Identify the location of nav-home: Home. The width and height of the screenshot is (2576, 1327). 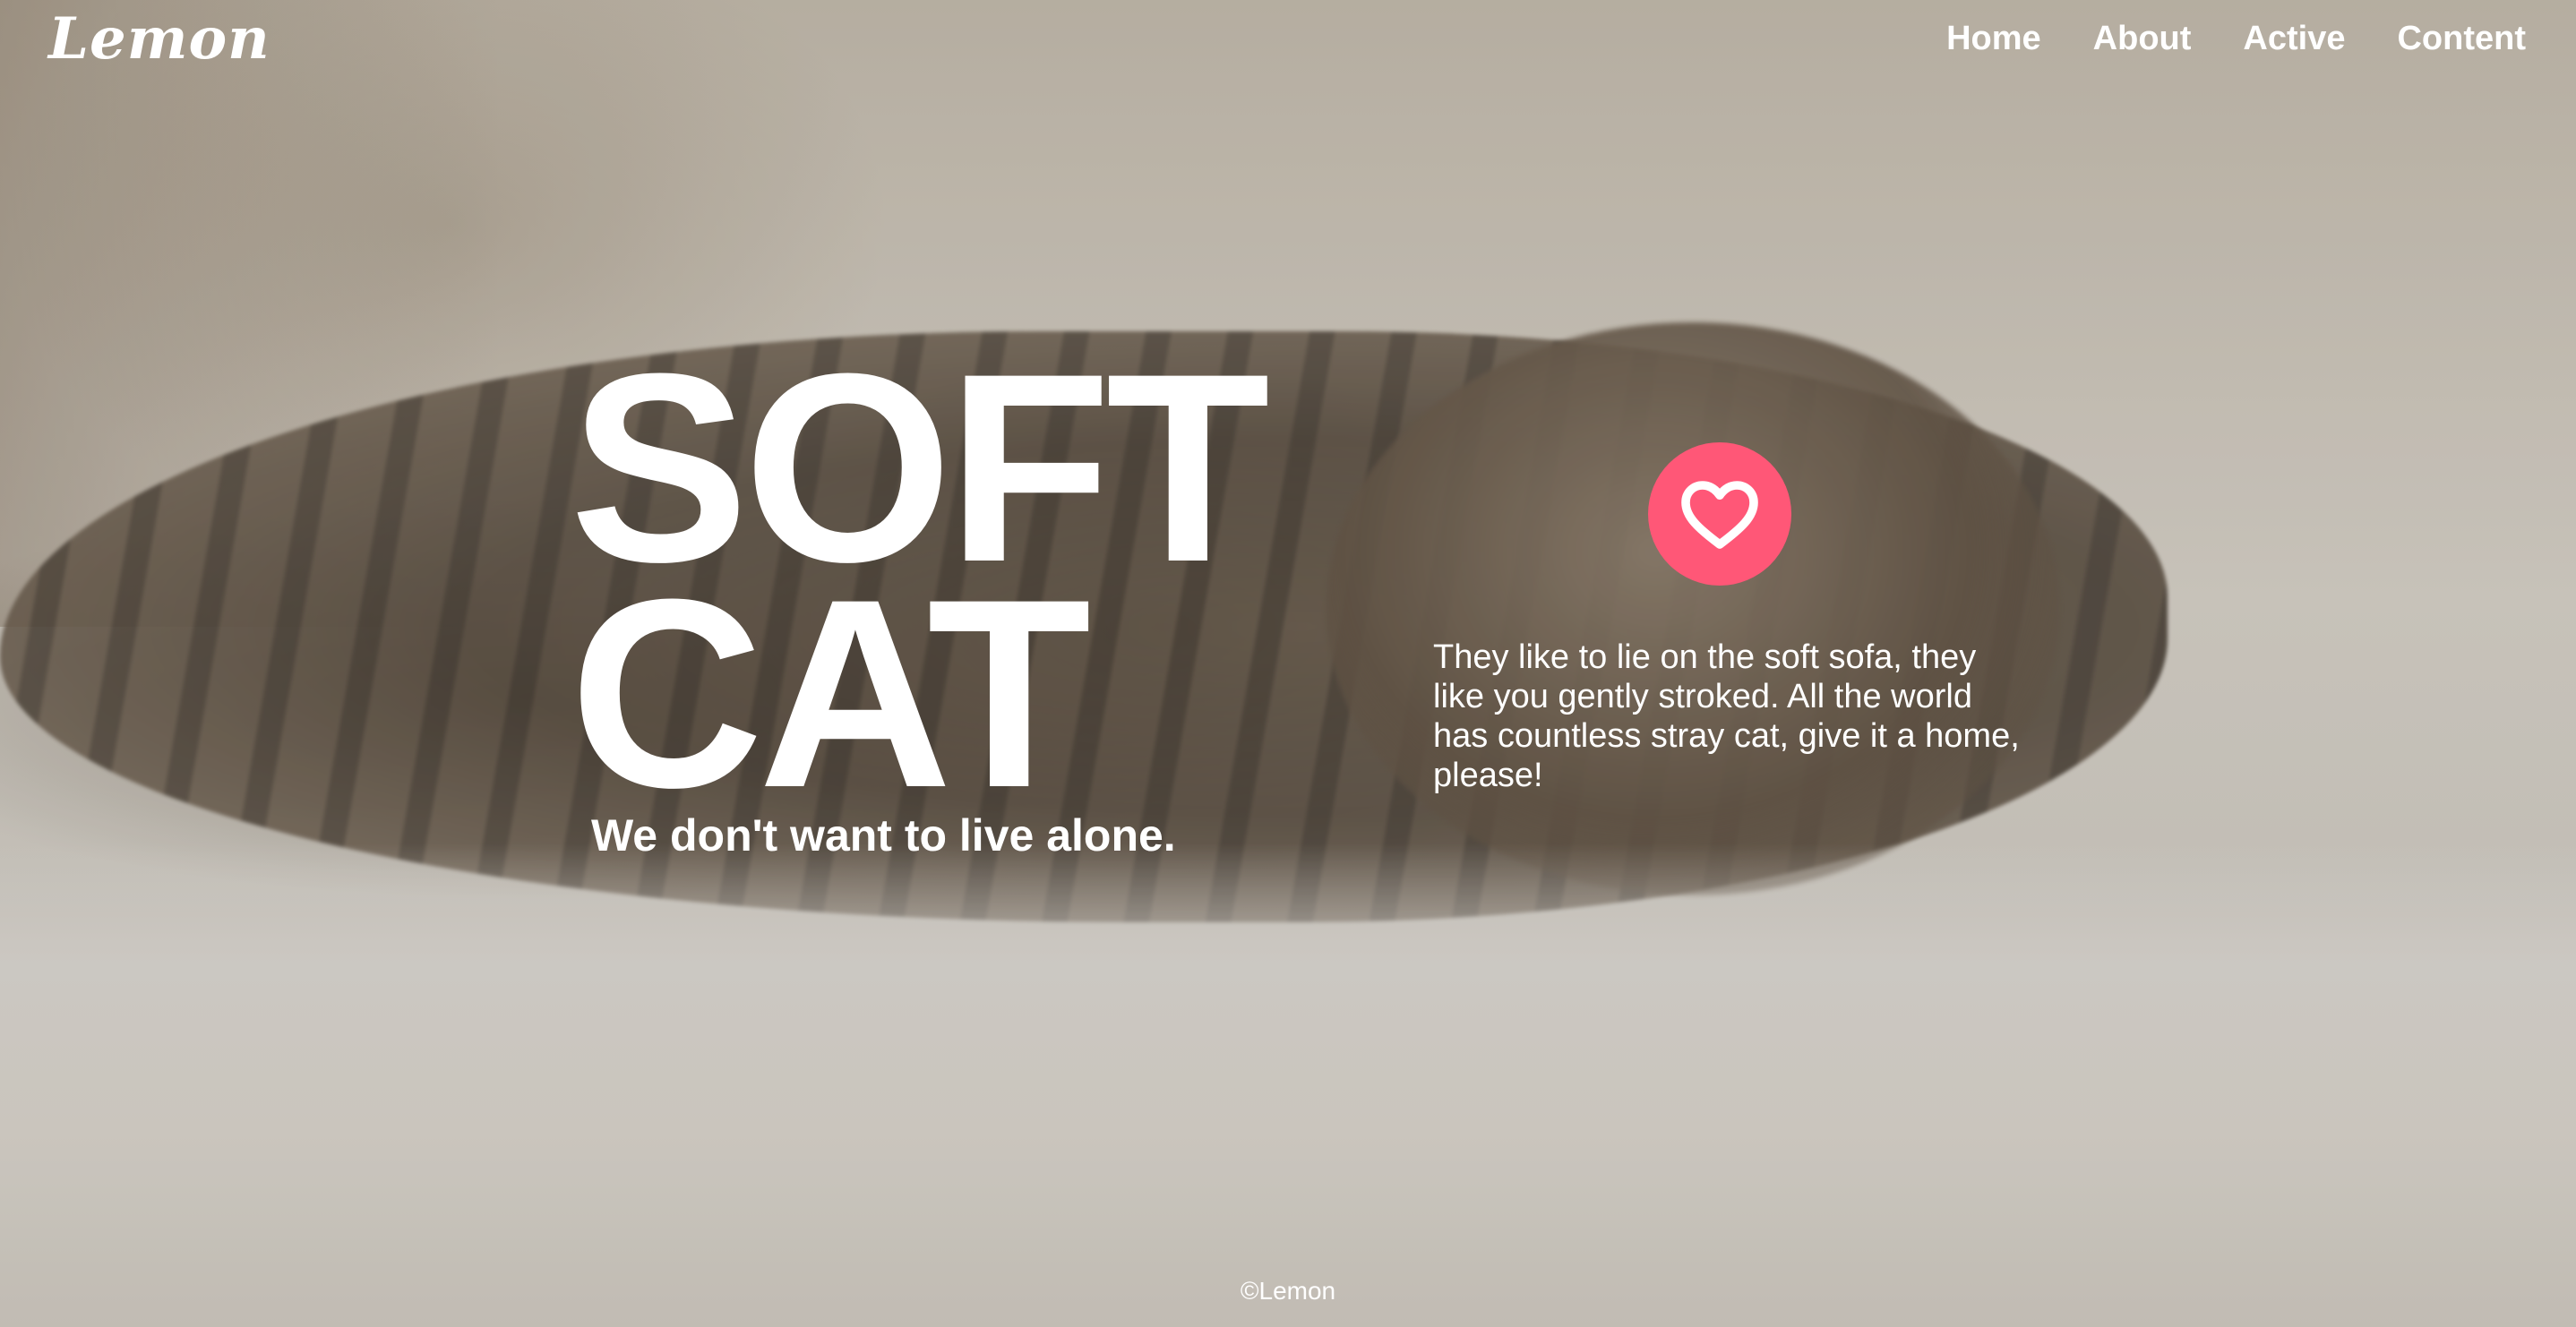
(1993, 39).